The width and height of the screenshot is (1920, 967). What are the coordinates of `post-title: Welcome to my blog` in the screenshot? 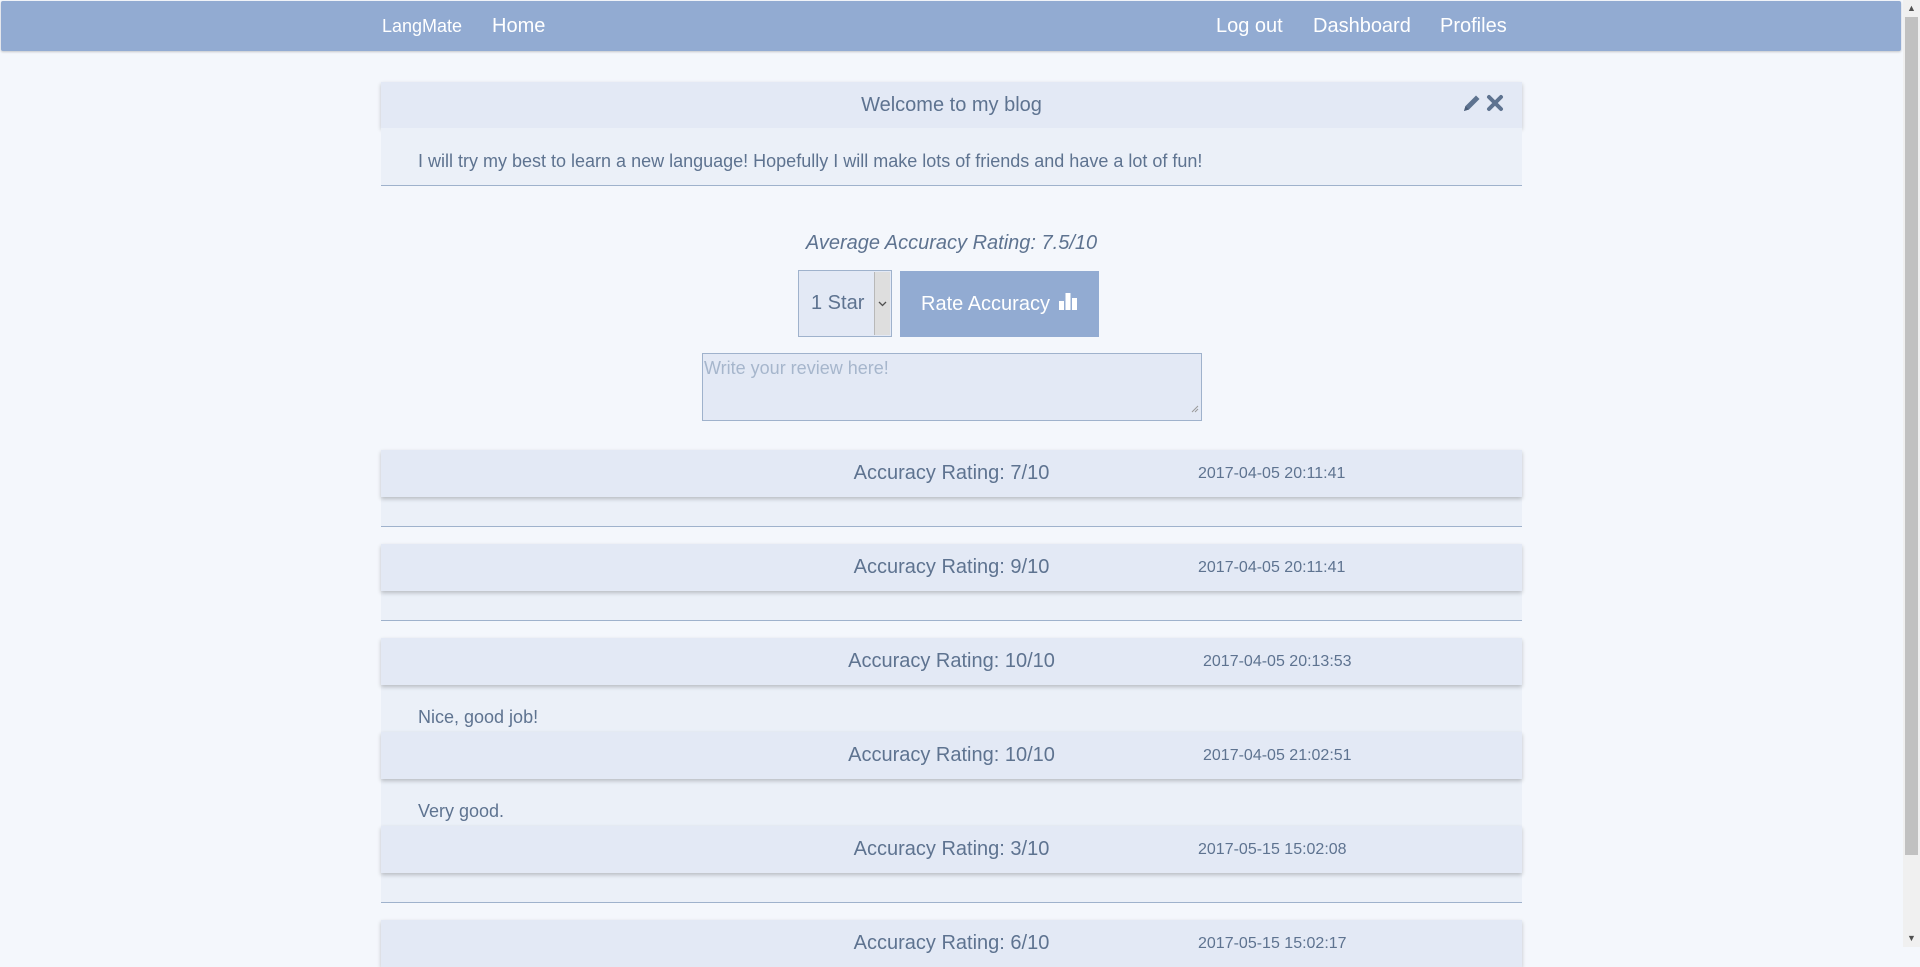 It's located at (951, 105).